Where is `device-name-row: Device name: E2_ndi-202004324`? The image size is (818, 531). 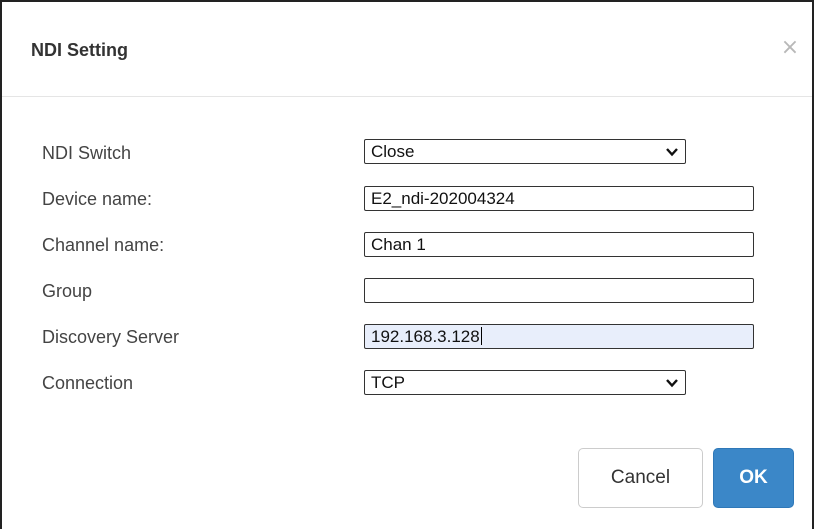 device-name-row: Device name: E2_ndi-202004324 is located at coordinates (407, 198).